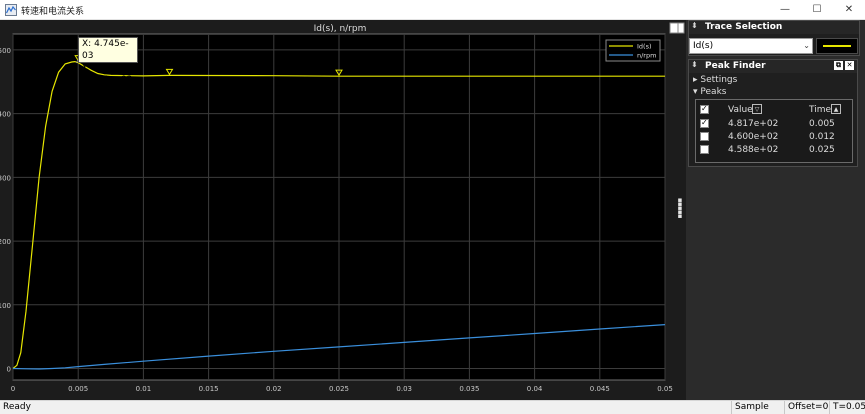 Image resolution: width=865 pixels, height=414 pixels. I want to click on x-tick-label: 0.005, so click(78, 389).